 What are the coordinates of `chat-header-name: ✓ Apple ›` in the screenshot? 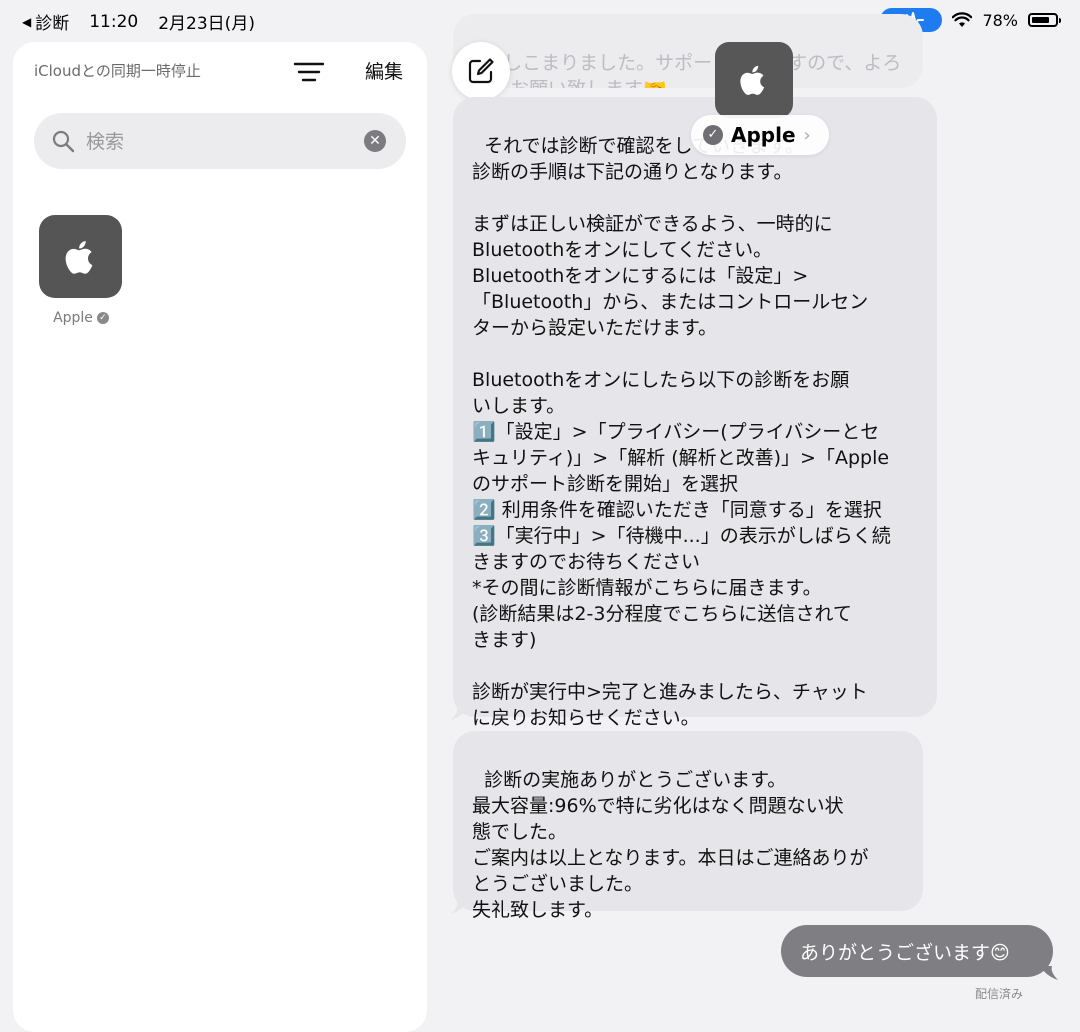 It's located at (760, 135).